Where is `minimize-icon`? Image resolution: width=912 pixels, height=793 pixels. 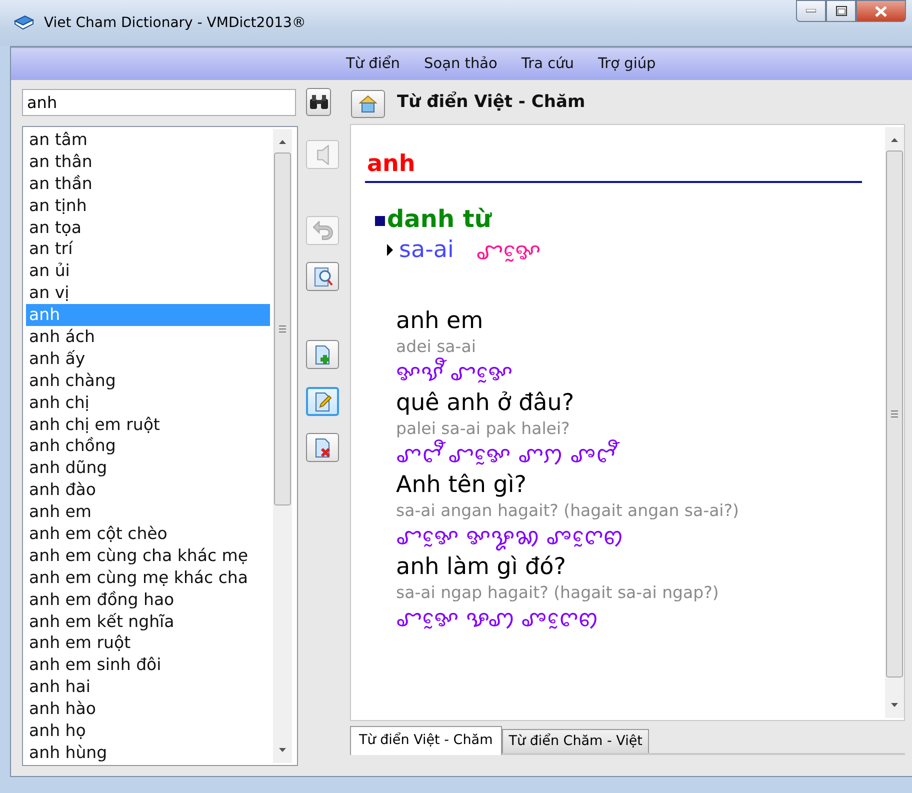 minimize-icon is located at coordinates (811, 11).